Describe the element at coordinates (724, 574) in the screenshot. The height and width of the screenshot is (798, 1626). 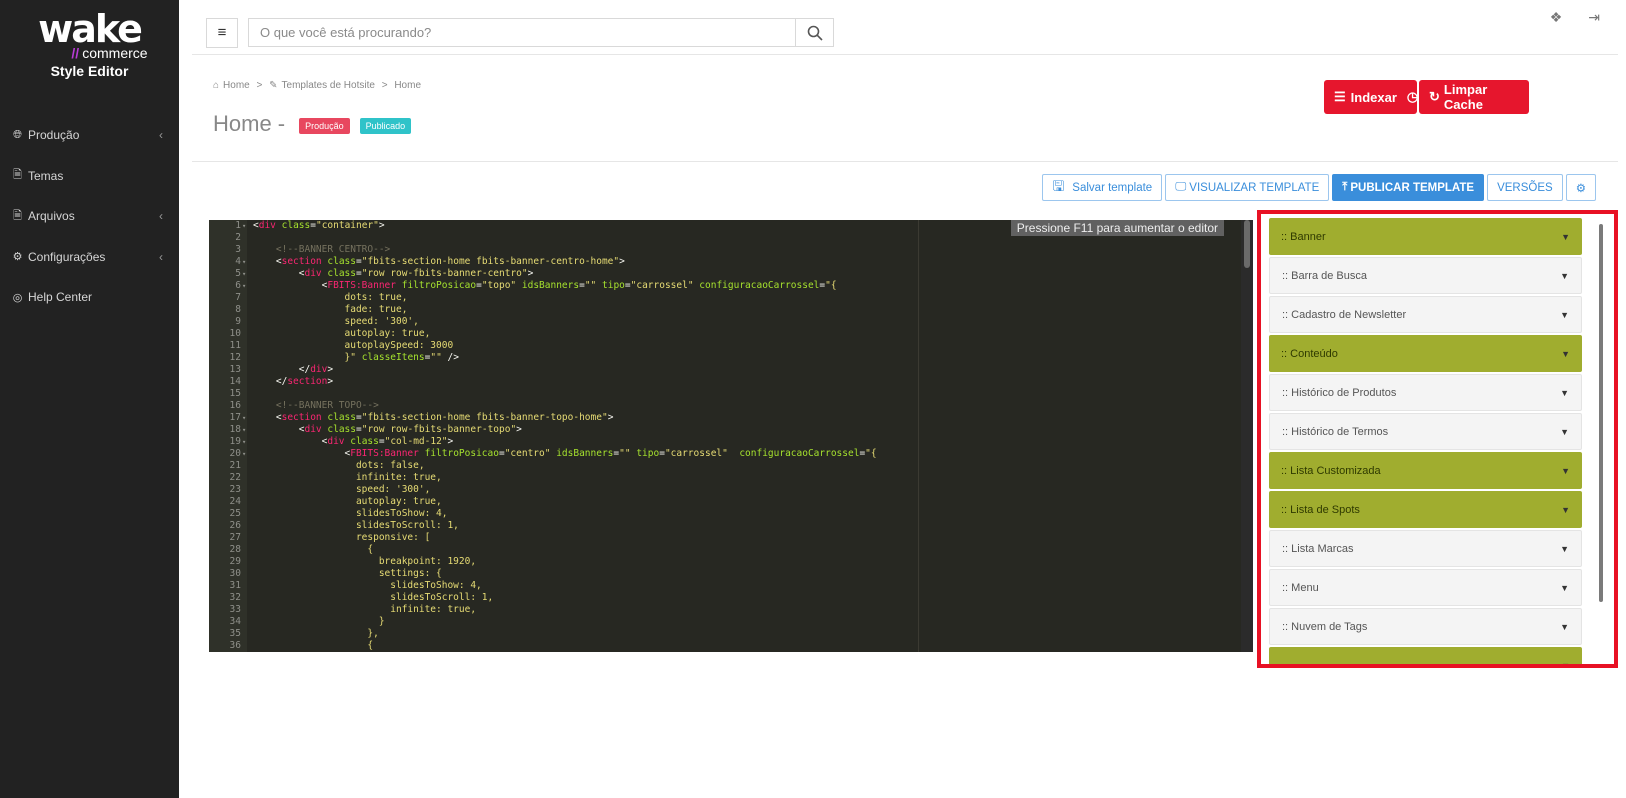
I see `code-line: 30 settings: {` at that location.